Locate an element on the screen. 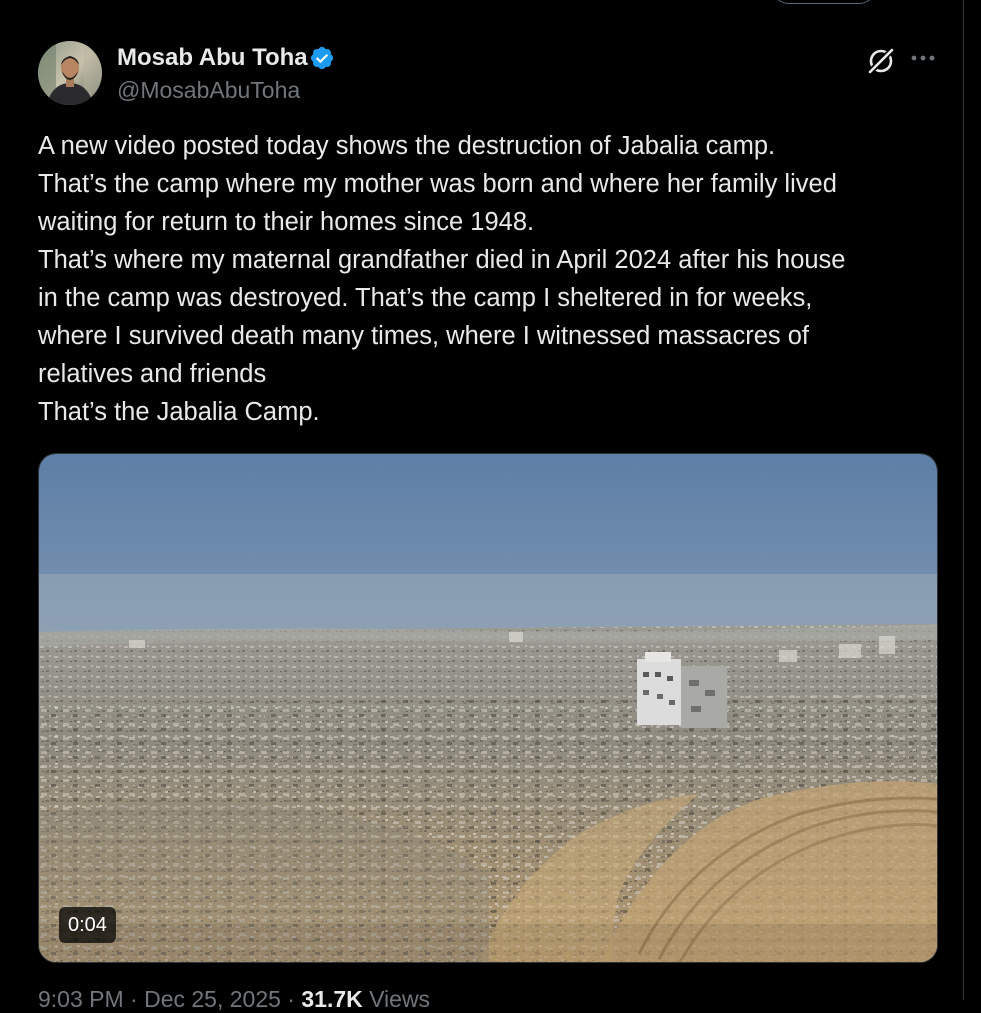  tweet-text-line: That’s the Jabalia Camp. is located at coordinates (179, 412).